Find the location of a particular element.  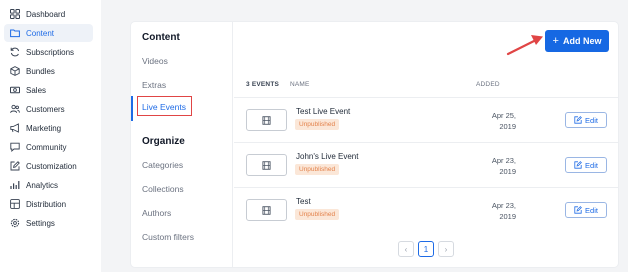

sidebar-item-label: Dashboard is located at coordinates (46, 14).